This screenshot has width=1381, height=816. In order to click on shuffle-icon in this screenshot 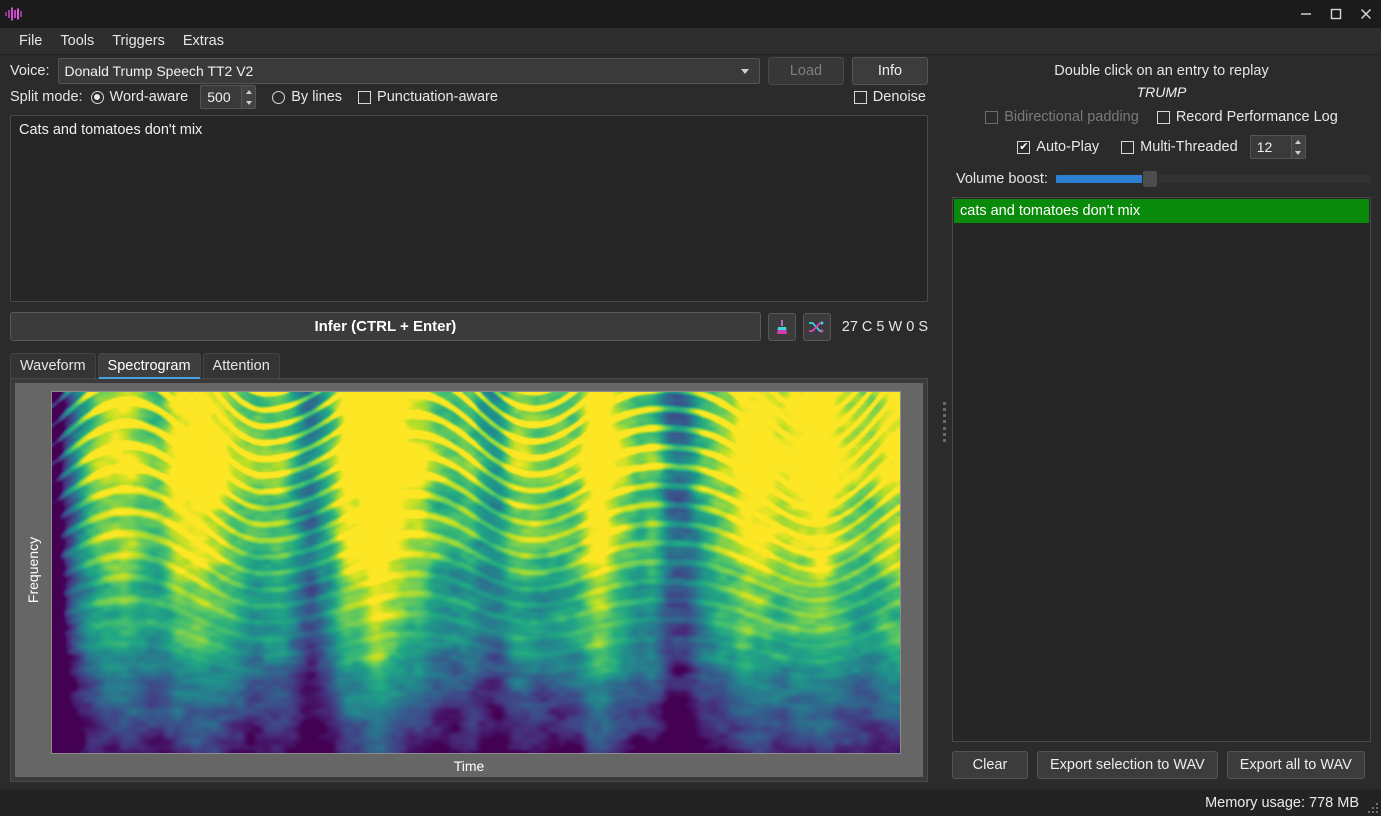, I will do `click(816, 326)`.